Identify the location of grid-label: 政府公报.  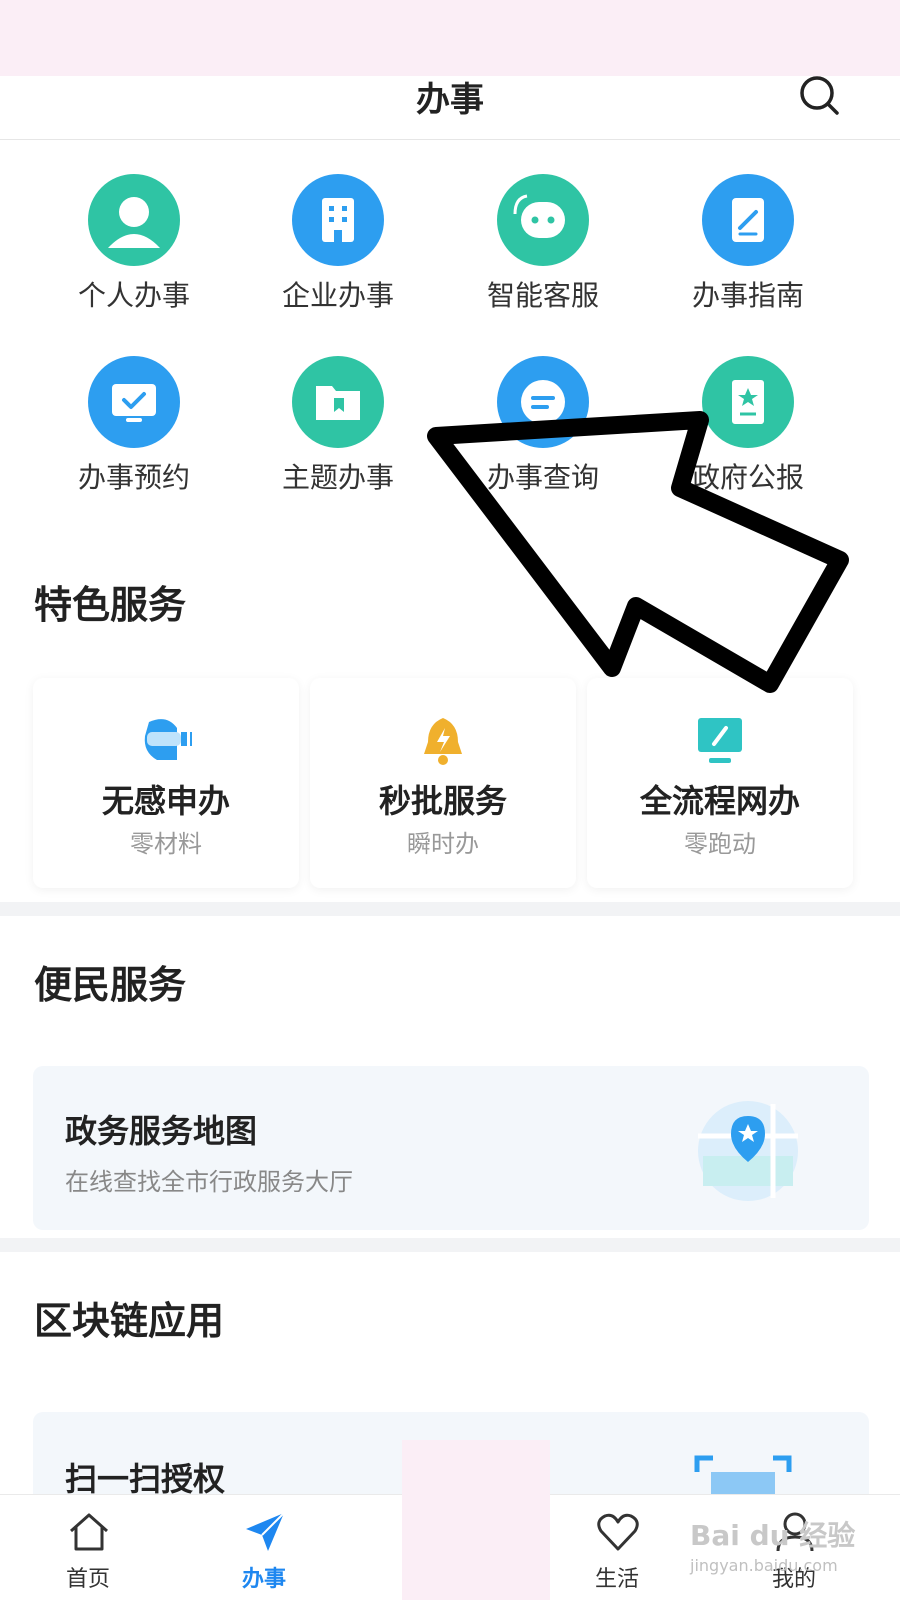
(747, 477).